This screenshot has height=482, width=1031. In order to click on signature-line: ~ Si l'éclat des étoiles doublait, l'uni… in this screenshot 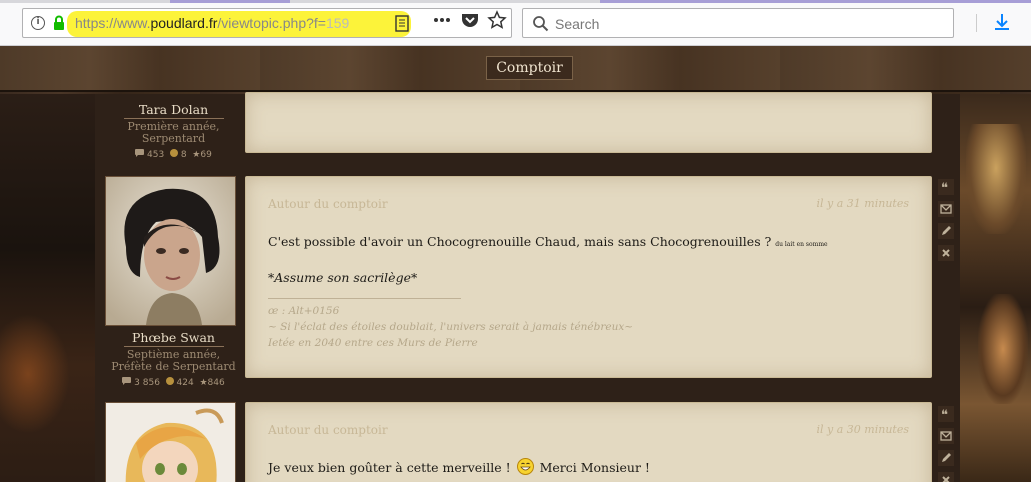, I will do `click(451, 327)`.